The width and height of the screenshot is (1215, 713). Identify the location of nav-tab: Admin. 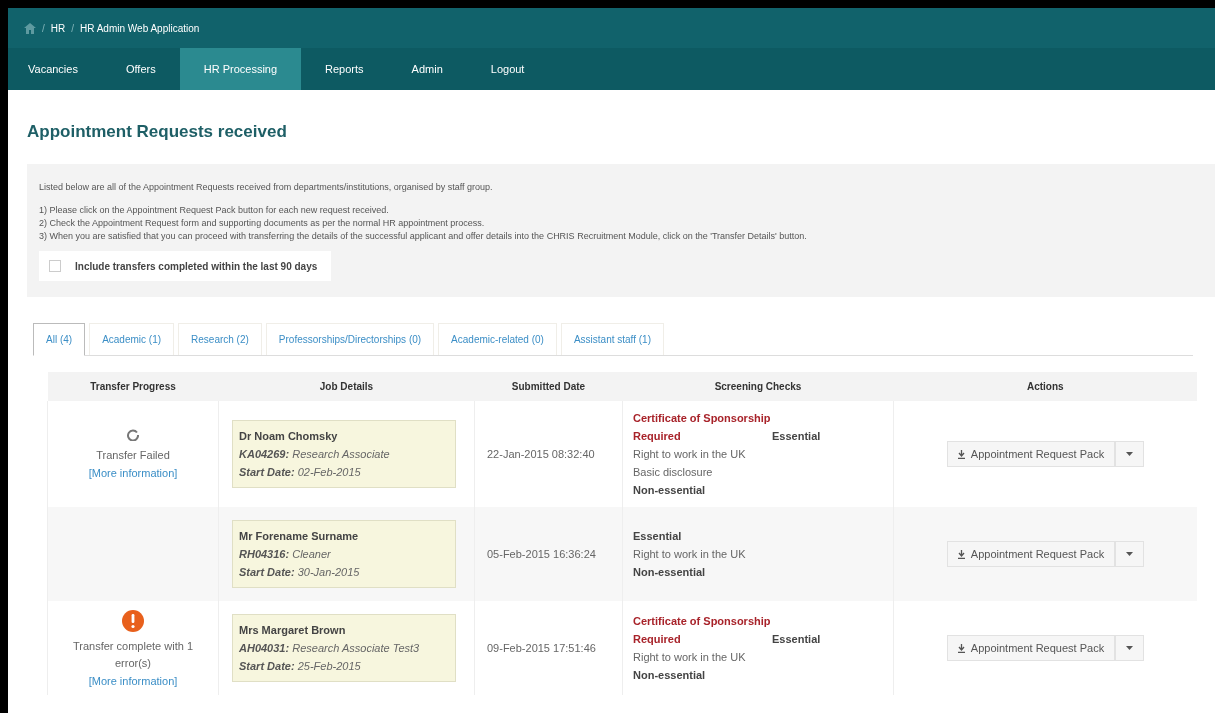
(427, 69).